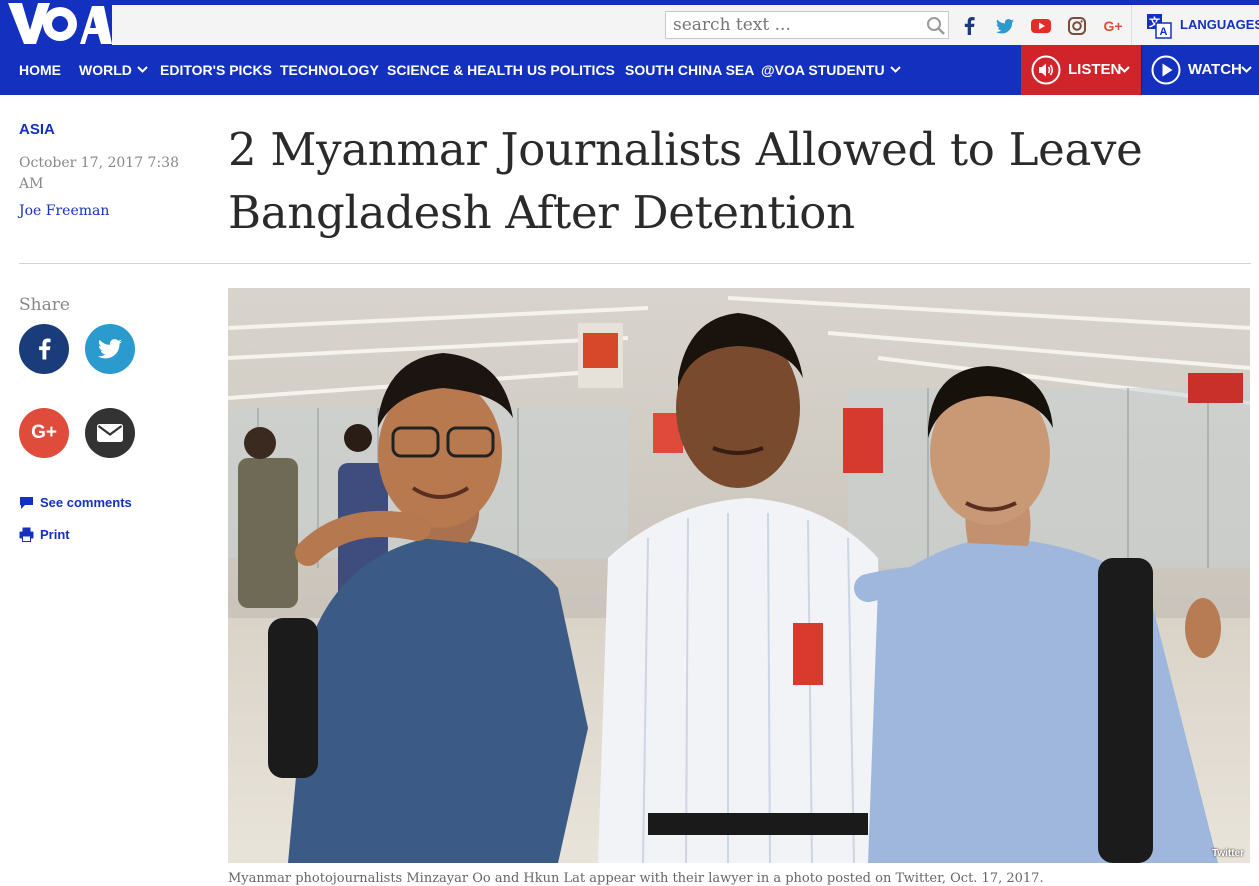 The height and width of the screenshot is (886, 1259). I want to click on watch-button: WATCH, so click(1200, 70).